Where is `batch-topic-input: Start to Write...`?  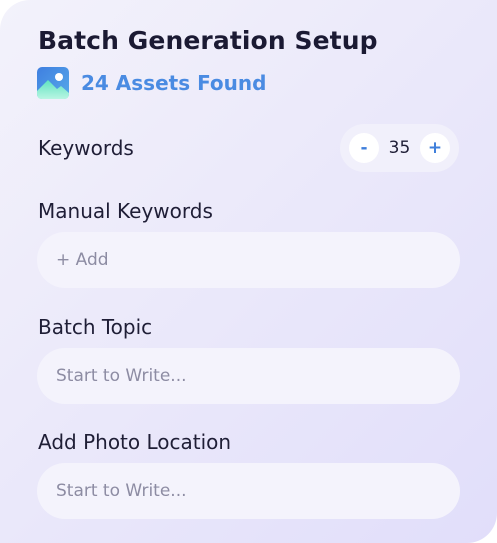 batch-topic-input: Start to Write... is located at coordinates (248, 376).